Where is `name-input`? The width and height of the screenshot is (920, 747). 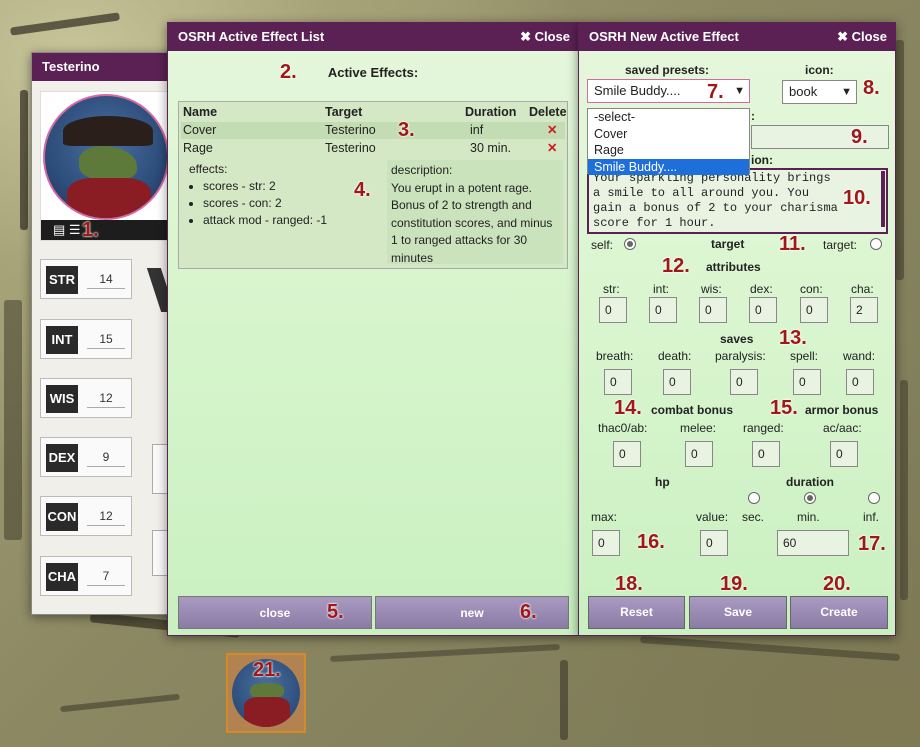
name-input is located at coordinates (820, 137).